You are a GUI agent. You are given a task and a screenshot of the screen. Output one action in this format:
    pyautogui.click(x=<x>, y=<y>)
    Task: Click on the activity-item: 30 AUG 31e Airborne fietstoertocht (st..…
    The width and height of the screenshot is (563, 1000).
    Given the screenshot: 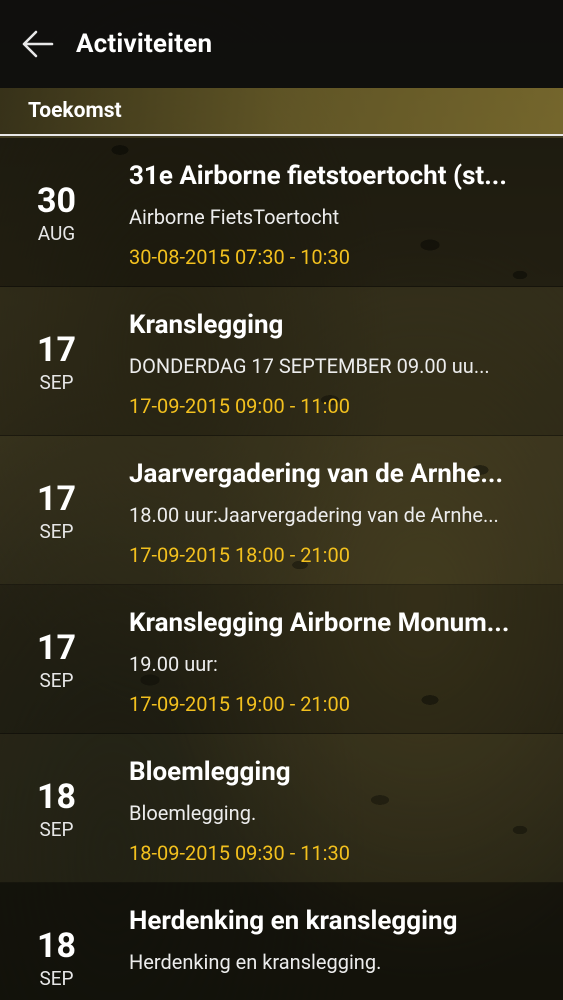 What is the action you would take?
    pyautogui.click(x=281, y=212)
    